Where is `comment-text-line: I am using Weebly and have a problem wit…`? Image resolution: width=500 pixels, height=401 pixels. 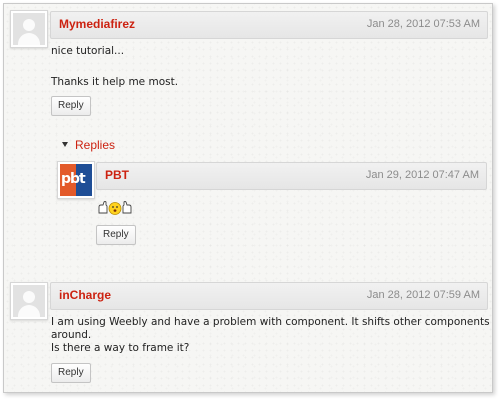 comment-text-line: I am using Weebly and have a problem wit… is located at coordinates (270, 322).